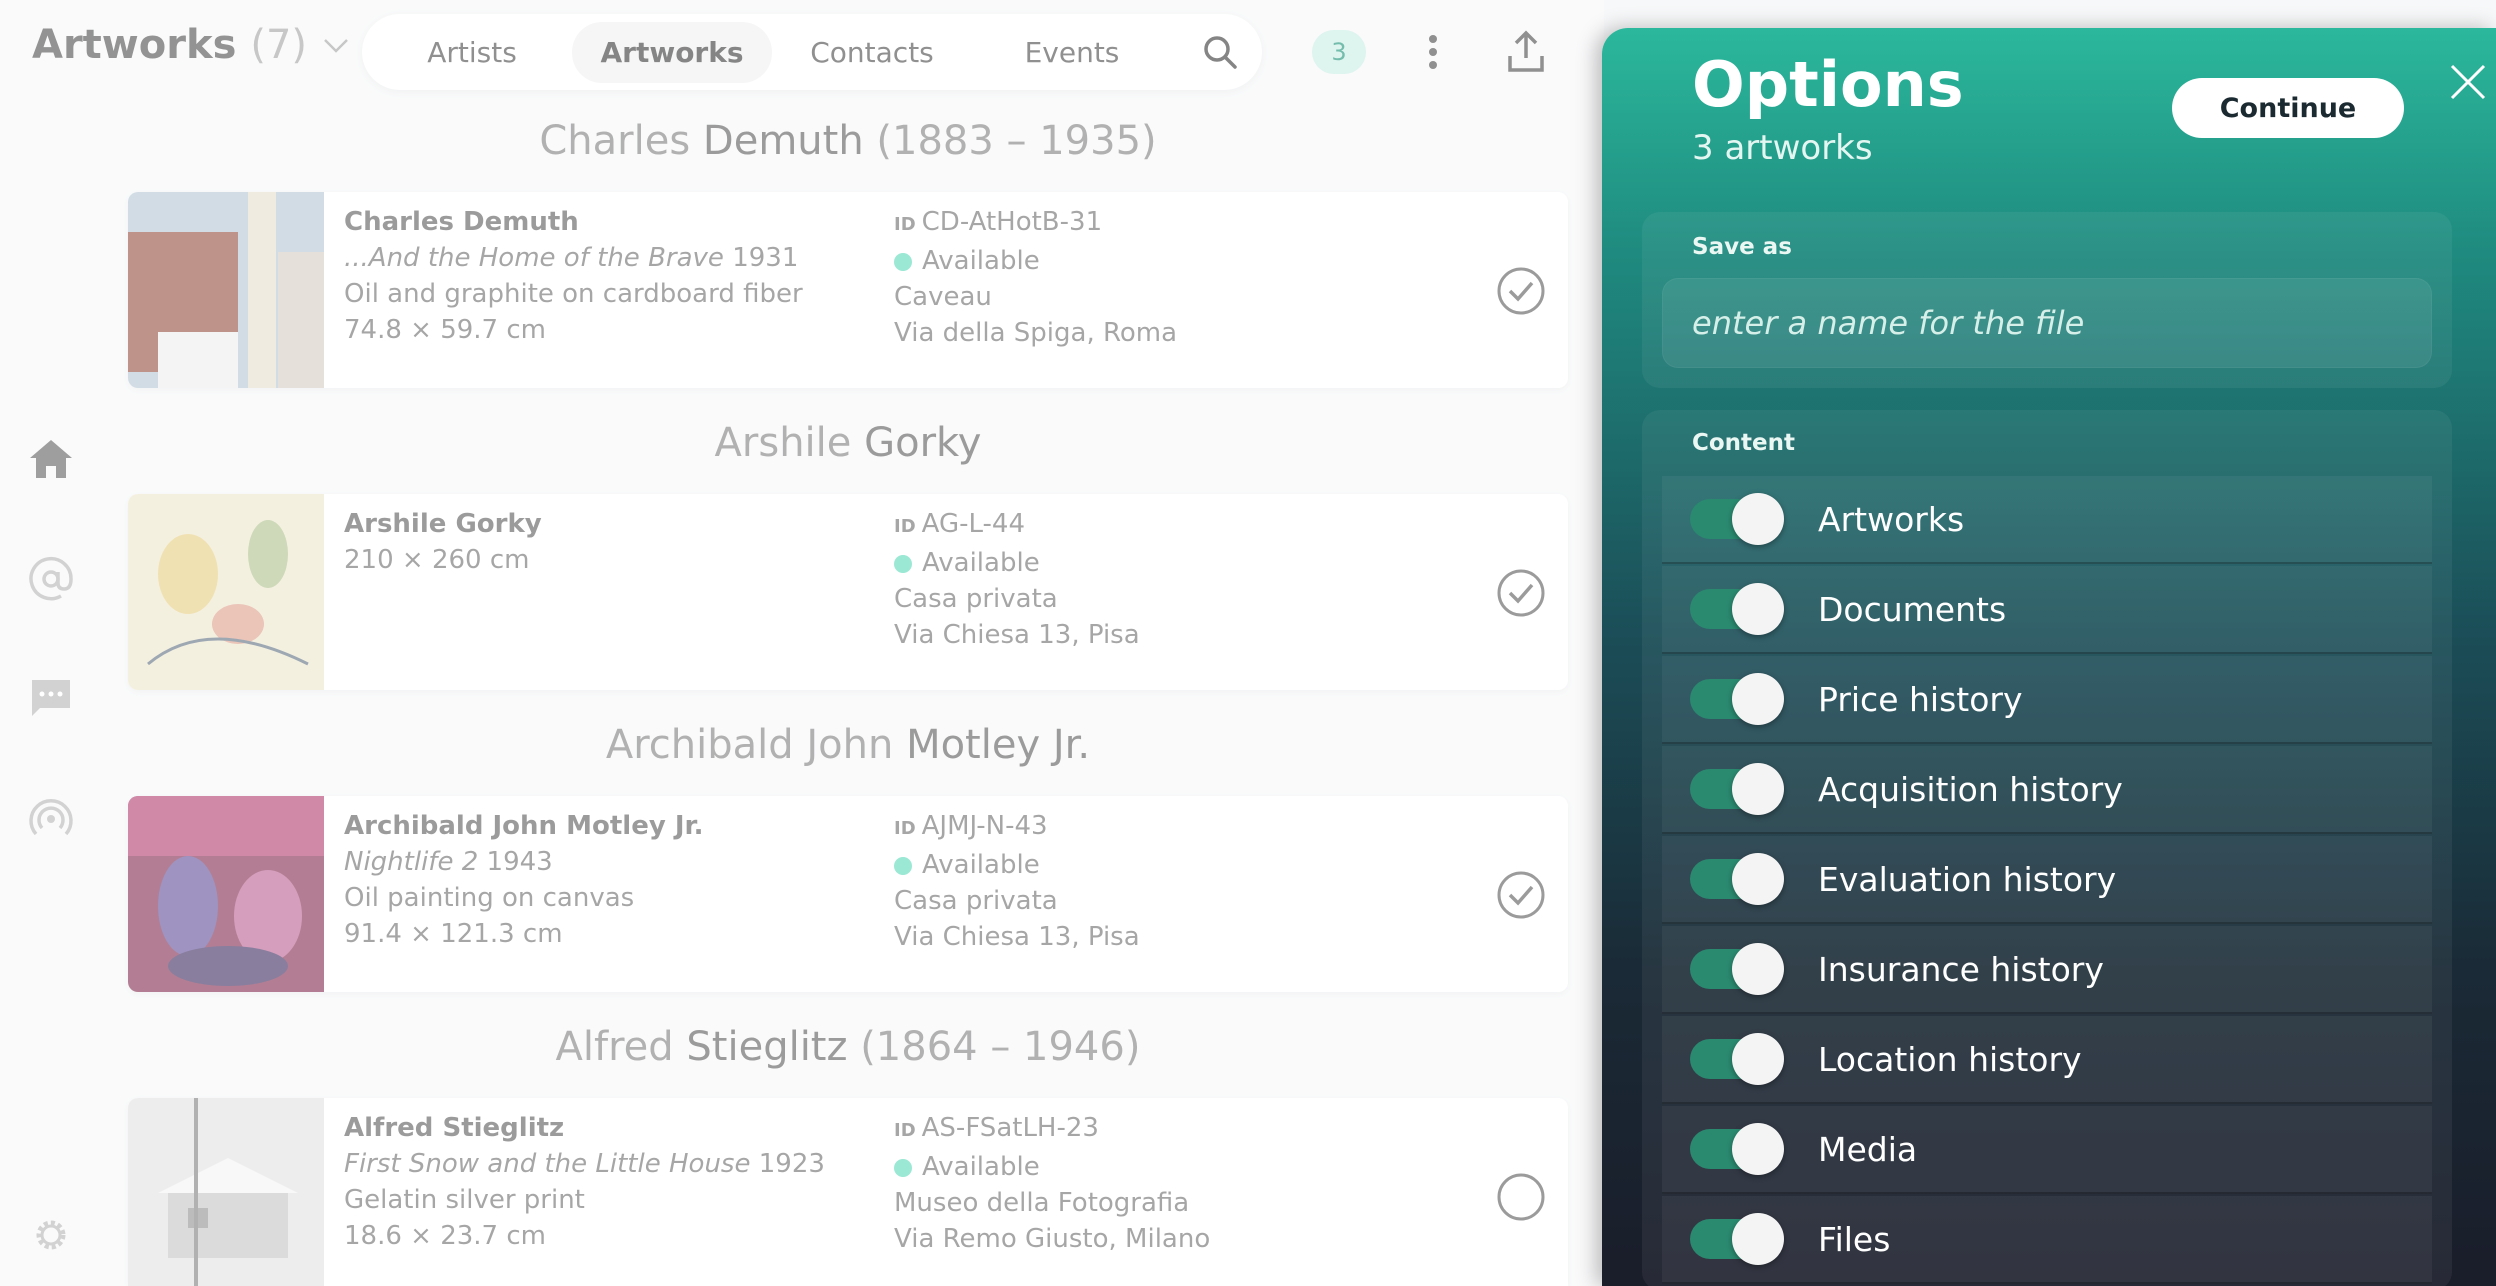 The height and width of the screenshot is (1286, 2496). Describe the element at coordinates (1016, 141) in the screenshot. I see `artist-years: (1883 – 1935)` at that location.